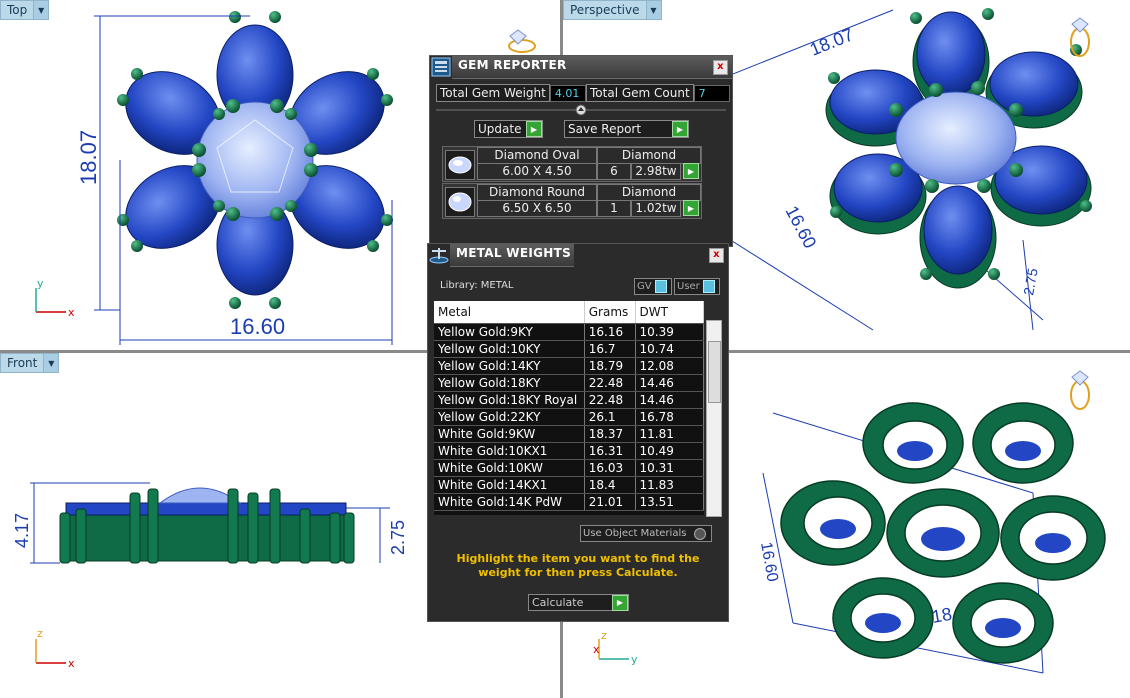  Describe the element at coordinates (569, 332) in the screenshot. I see `table-row: Yellow Gold:9KY 16.16 10.39` at that location.